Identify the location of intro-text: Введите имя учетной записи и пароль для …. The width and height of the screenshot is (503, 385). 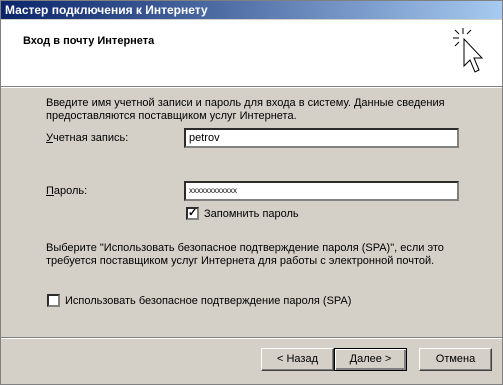
(245, 109).